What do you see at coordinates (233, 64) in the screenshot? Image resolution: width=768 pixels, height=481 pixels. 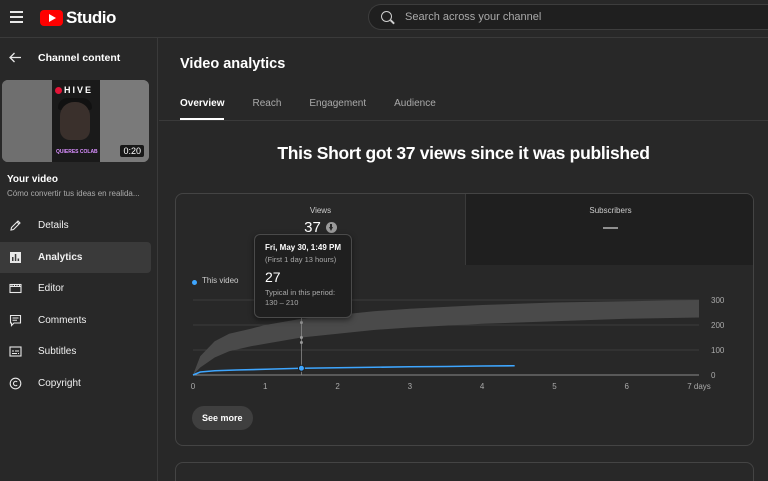 I see `page-title: Video analytics` at bounding box center [233, 64].